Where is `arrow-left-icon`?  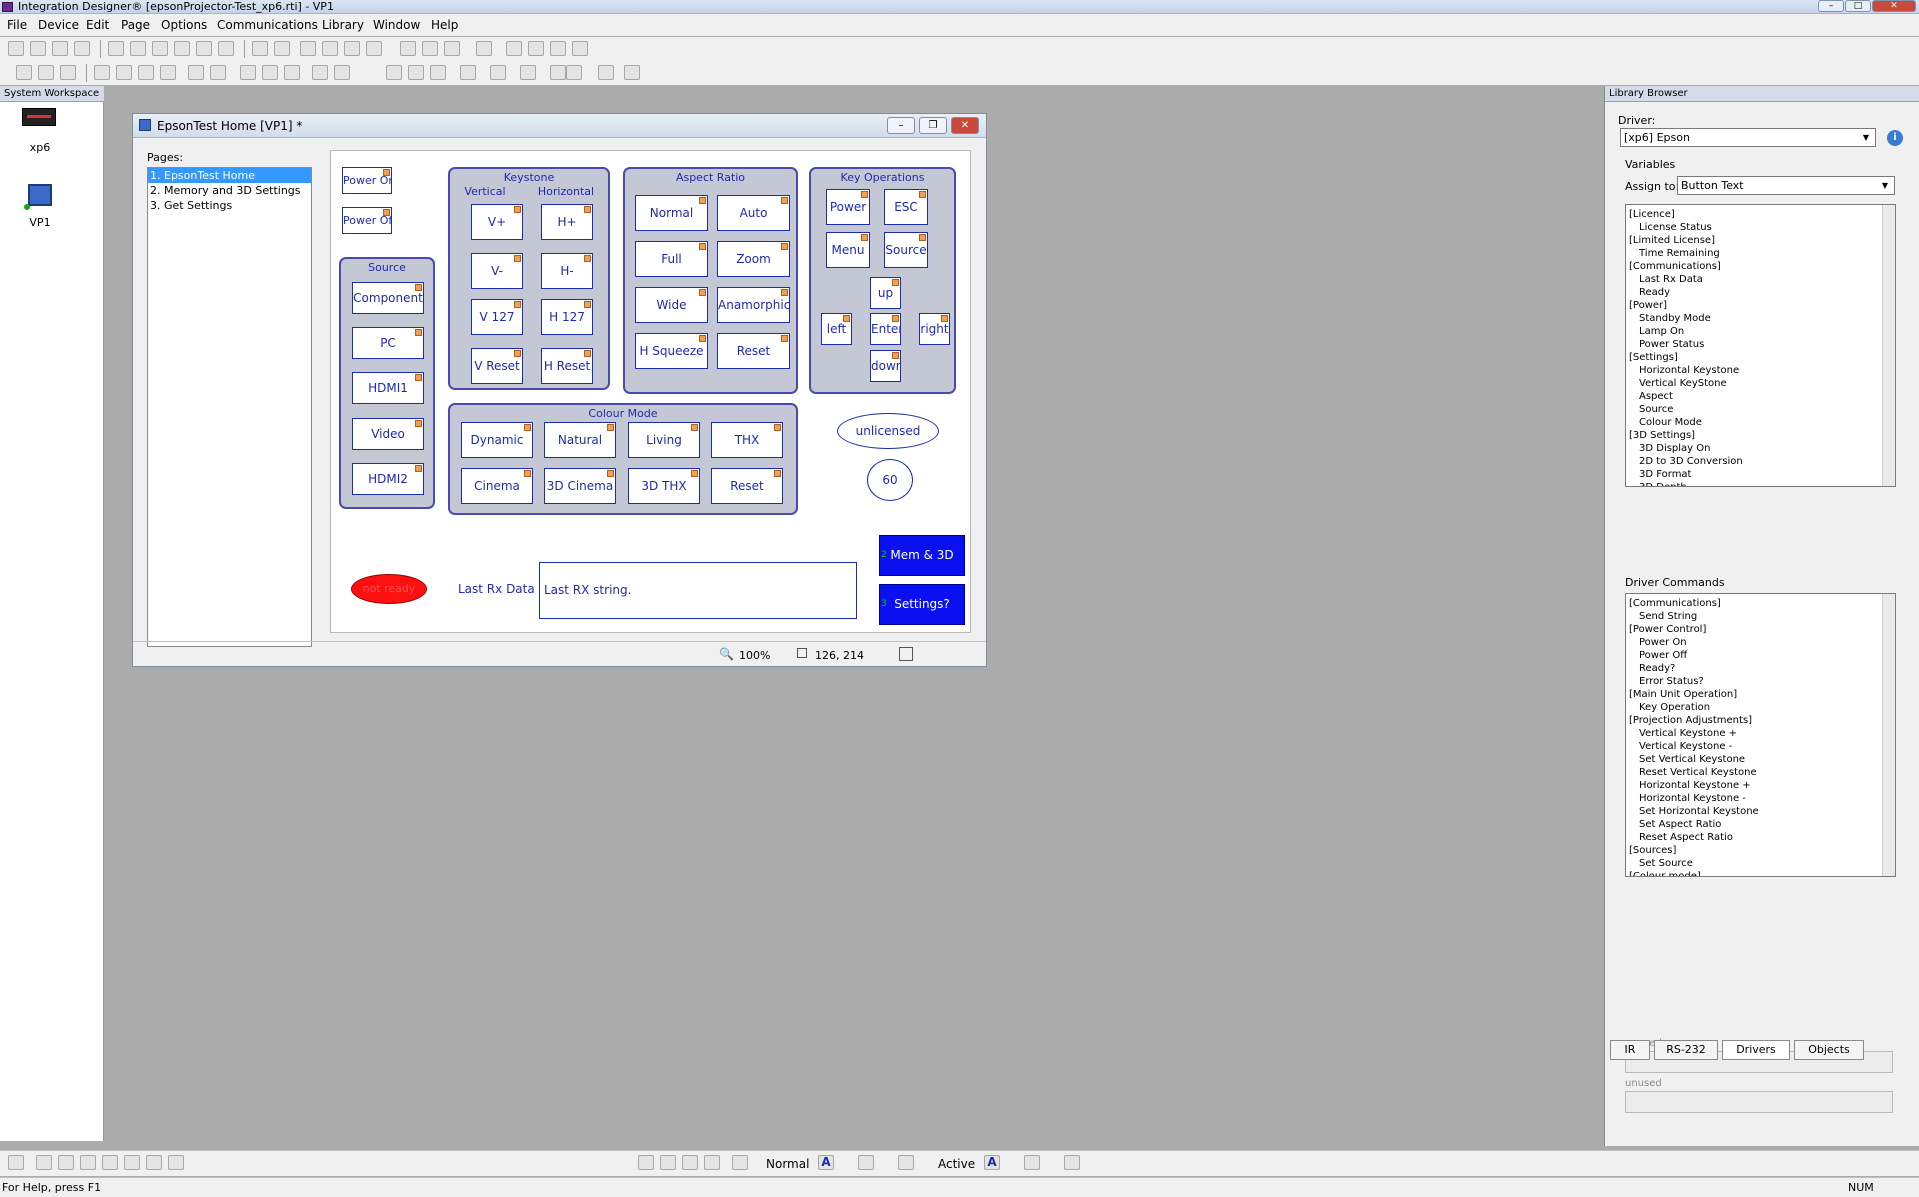
arrow-left-icon is located at coordinates (558, 48).